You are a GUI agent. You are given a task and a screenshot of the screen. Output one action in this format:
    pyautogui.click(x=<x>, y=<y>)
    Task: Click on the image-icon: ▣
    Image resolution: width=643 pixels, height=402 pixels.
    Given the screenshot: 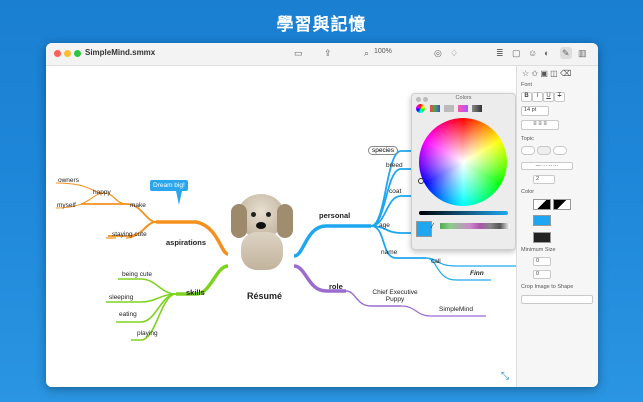 What is the action you would take?
    pyautogui.click(x=544, y=73)
    